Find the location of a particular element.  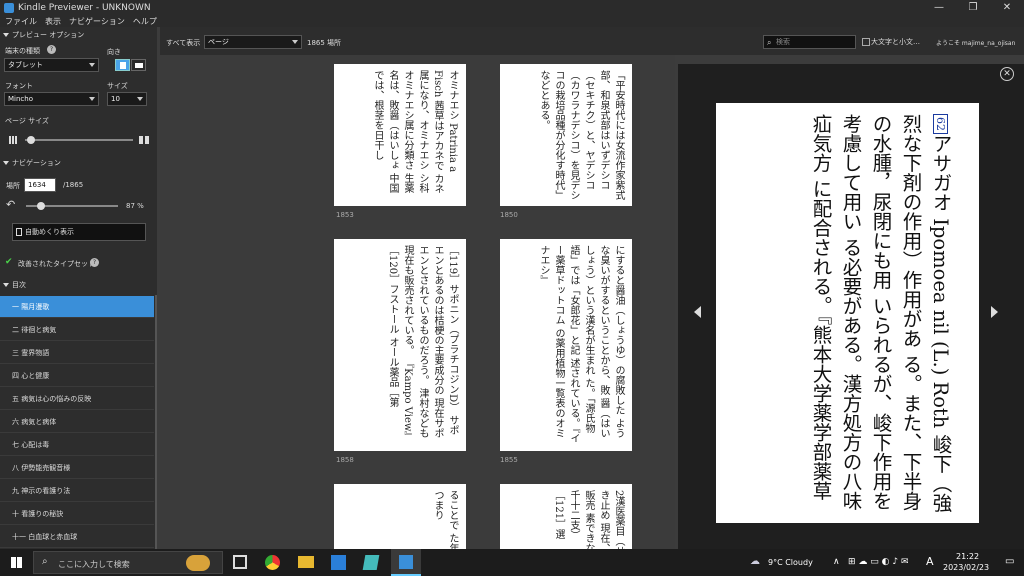

chevron-up-icon: ∧ is located at coordinates (836, 562).